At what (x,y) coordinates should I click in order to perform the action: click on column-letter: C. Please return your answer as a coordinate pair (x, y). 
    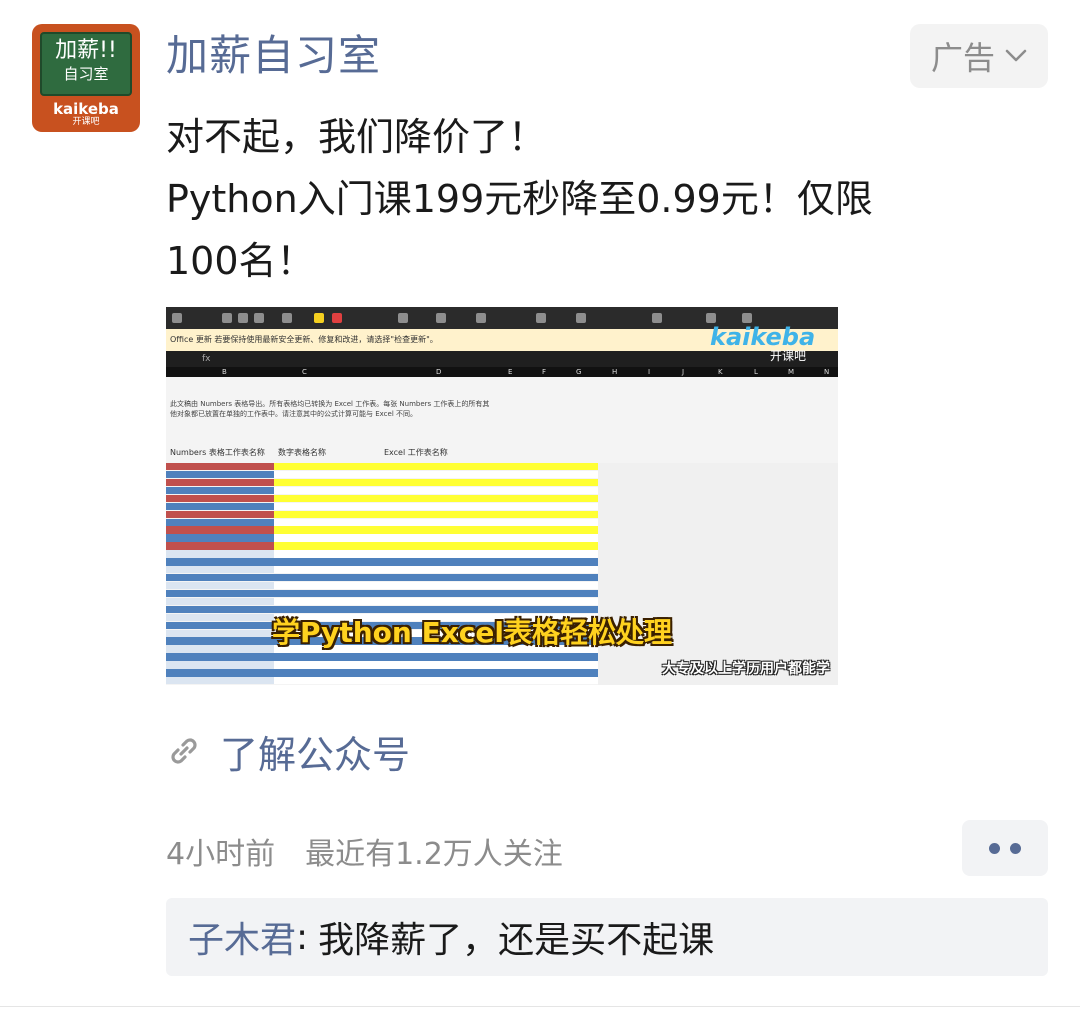
    Looking at the image, I should click on (304, 372).